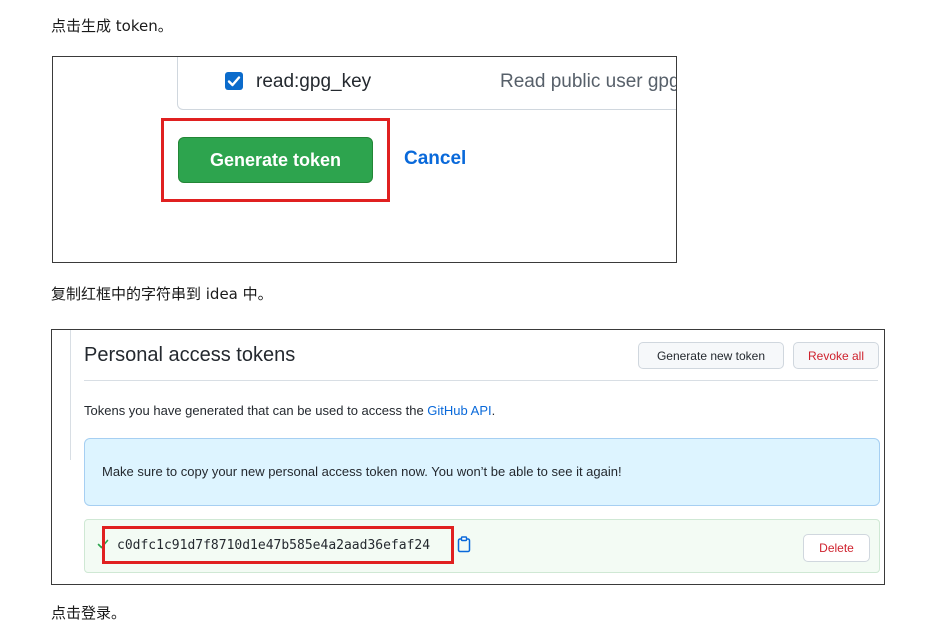 This screenshot has height=643, width=935. What do you see at coordinates (435, 159) in the screenshot?
I see `cancel-link: Cancel` at bounding box center [435, 159].